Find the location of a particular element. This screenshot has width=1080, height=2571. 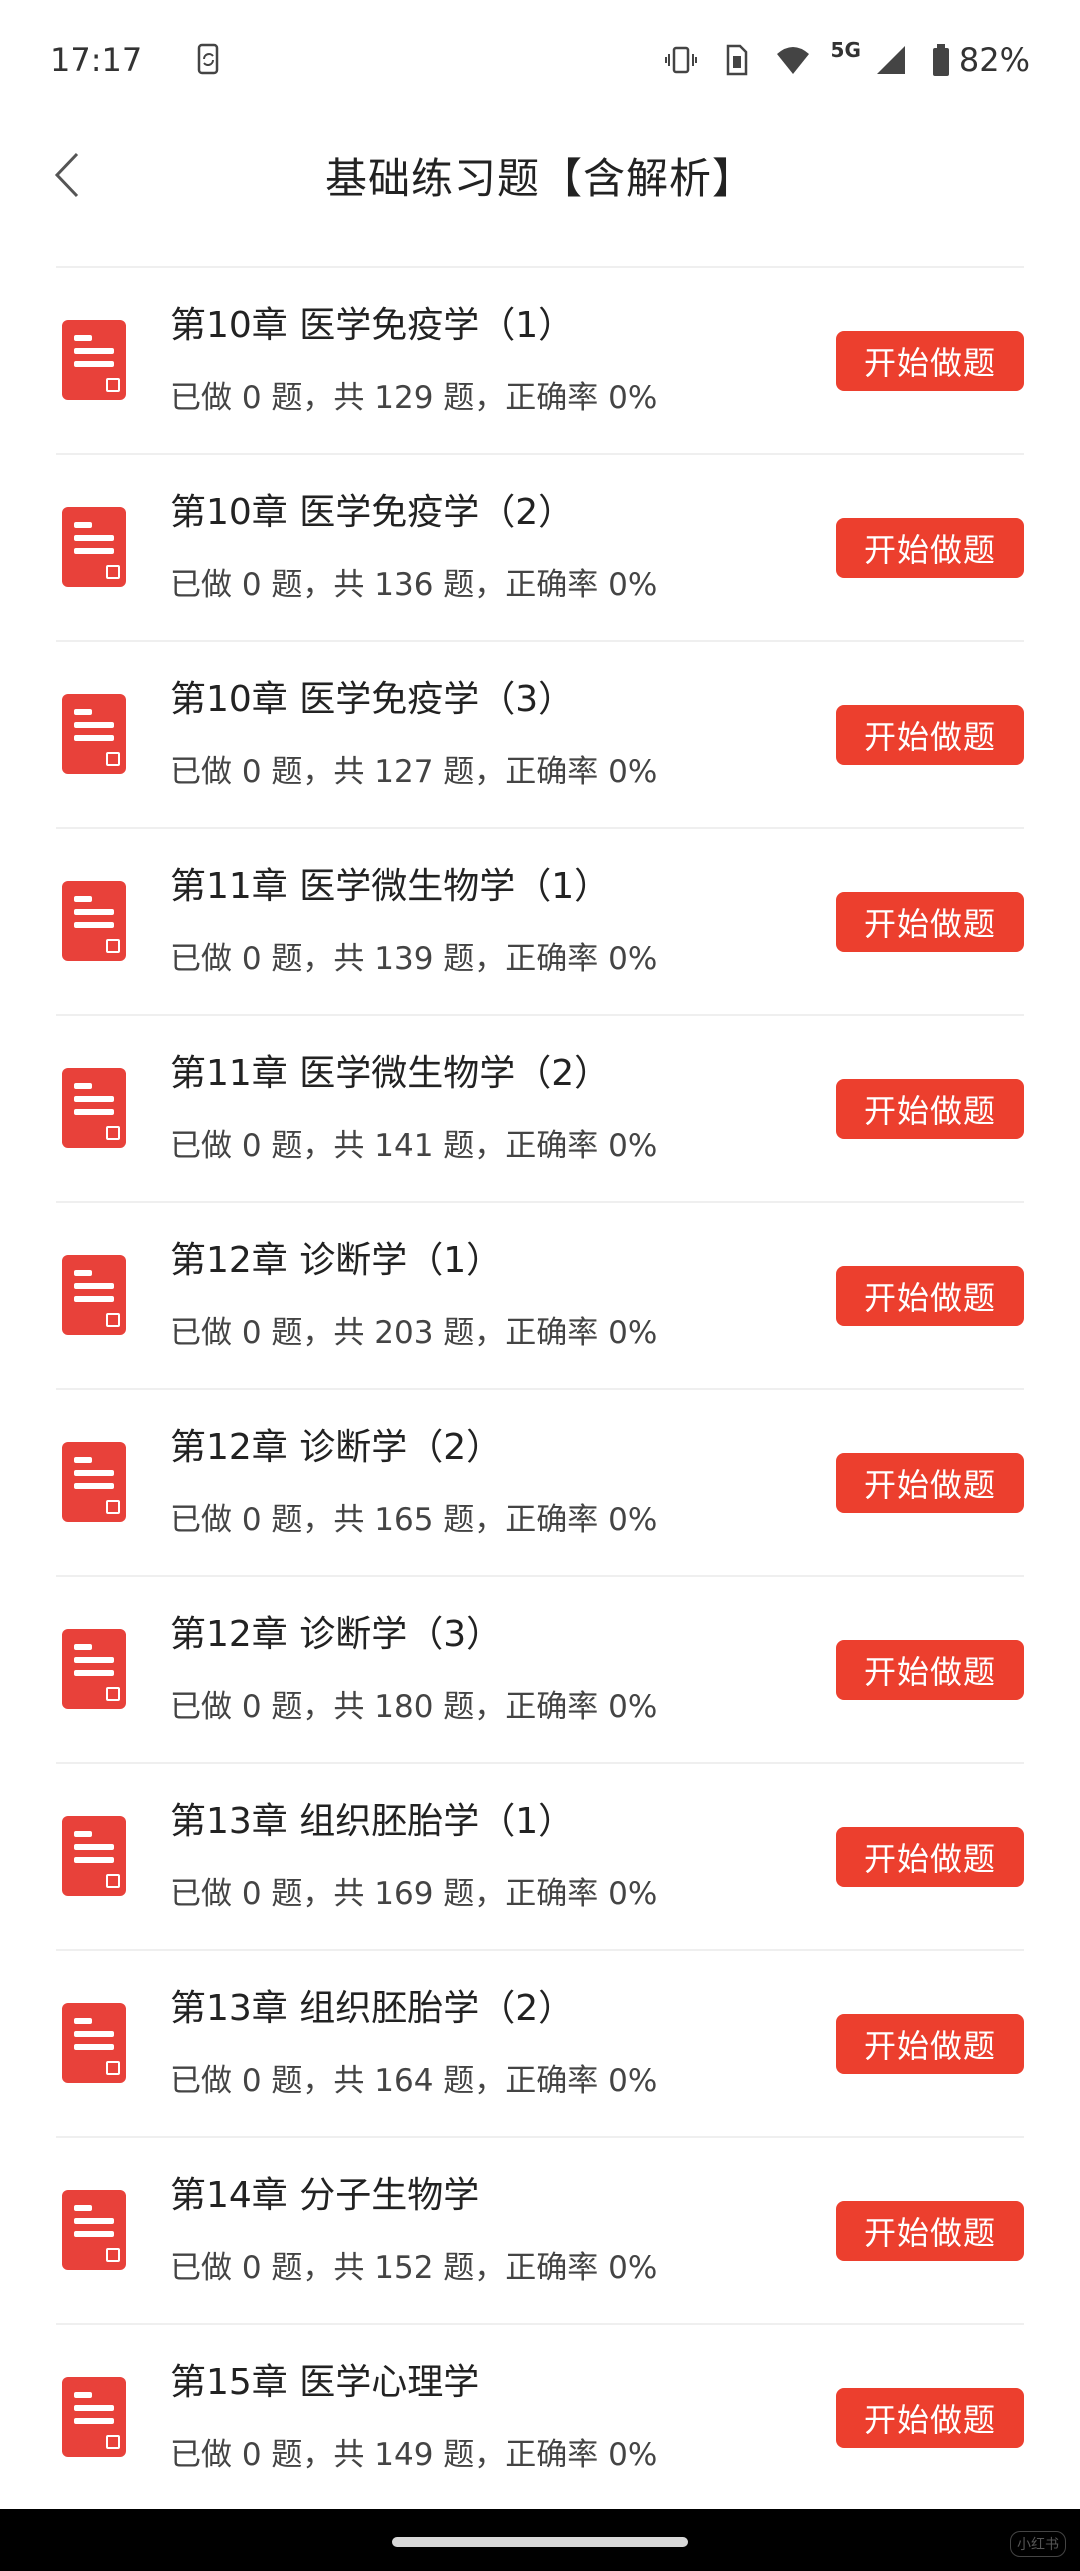

list-item-partial is located at coordinates (540, 250).